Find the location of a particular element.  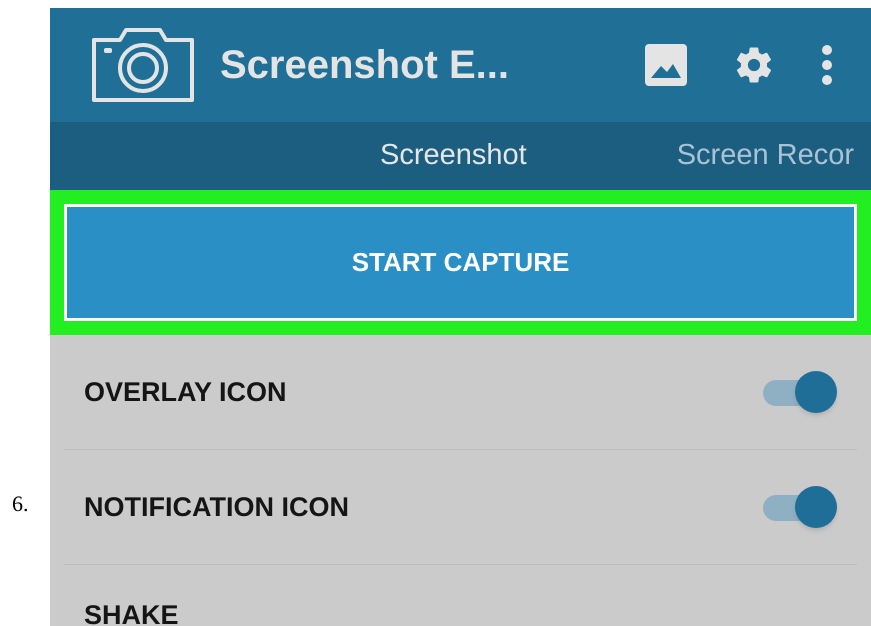

image-icon is located at coordinates (666, 65).